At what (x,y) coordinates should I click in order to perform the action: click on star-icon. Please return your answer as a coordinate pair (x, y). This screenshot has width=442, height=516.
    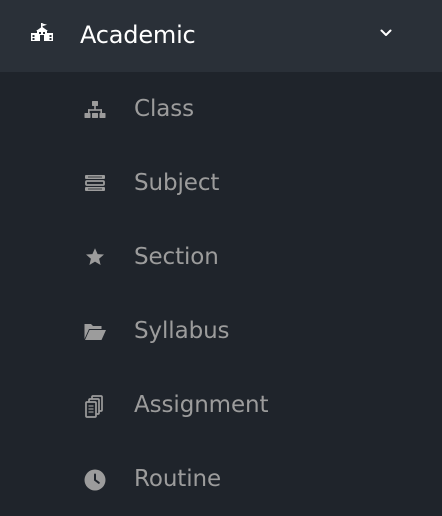
    Looking at the image, I should click on (95, 258).